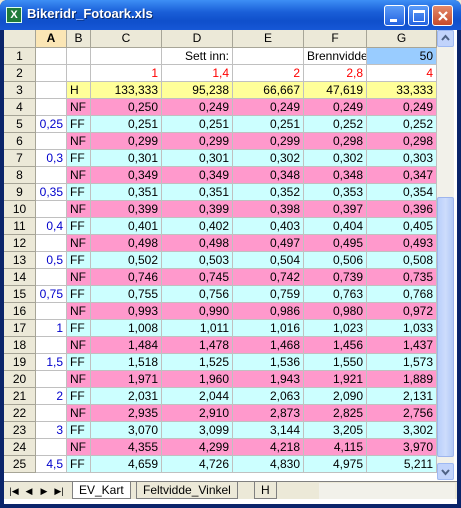  What do you see at coordinates (335, 39) in the screenshot?
I see `column-header-f: F` at bounding box center [335, 39].